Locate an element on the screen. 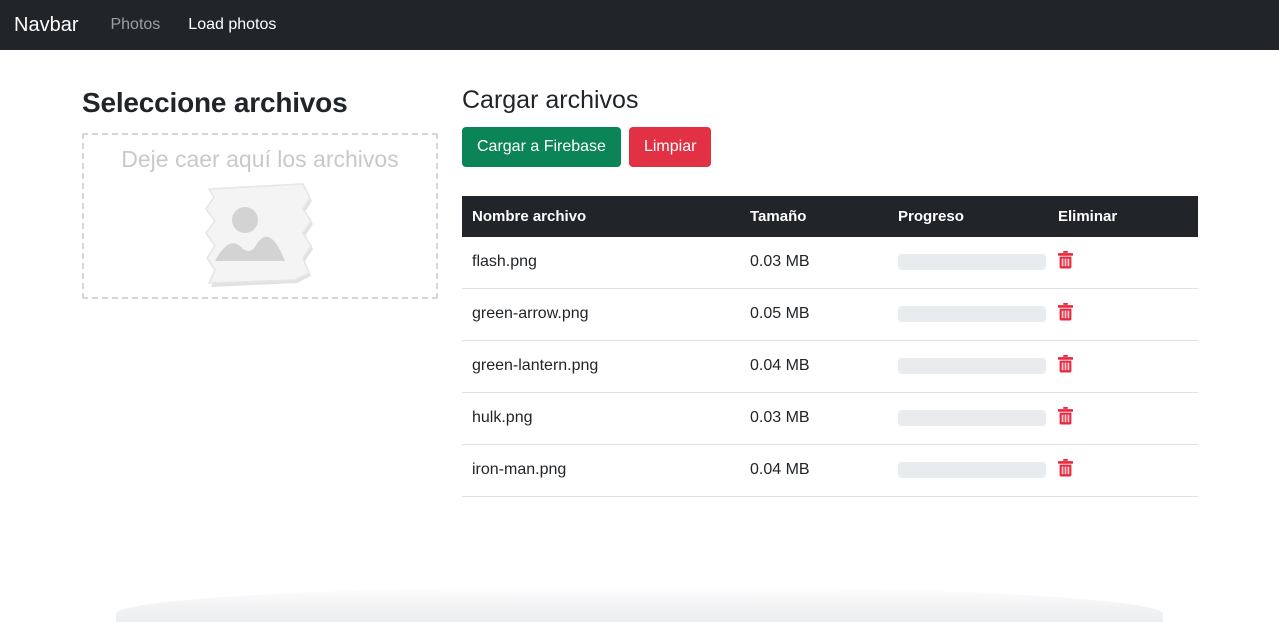 The height and width of the screenshot is (622, 1279). cell-file-name: hulk.png is located at coordinates (601, 418).